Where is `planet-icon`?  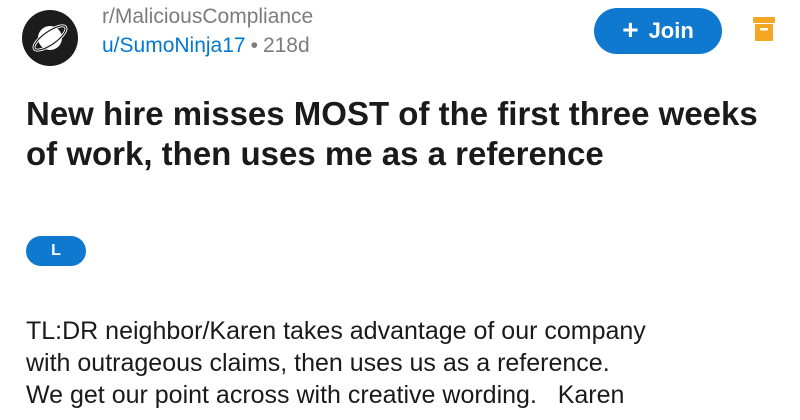 planet-icon is located at coordinates (50, 38).